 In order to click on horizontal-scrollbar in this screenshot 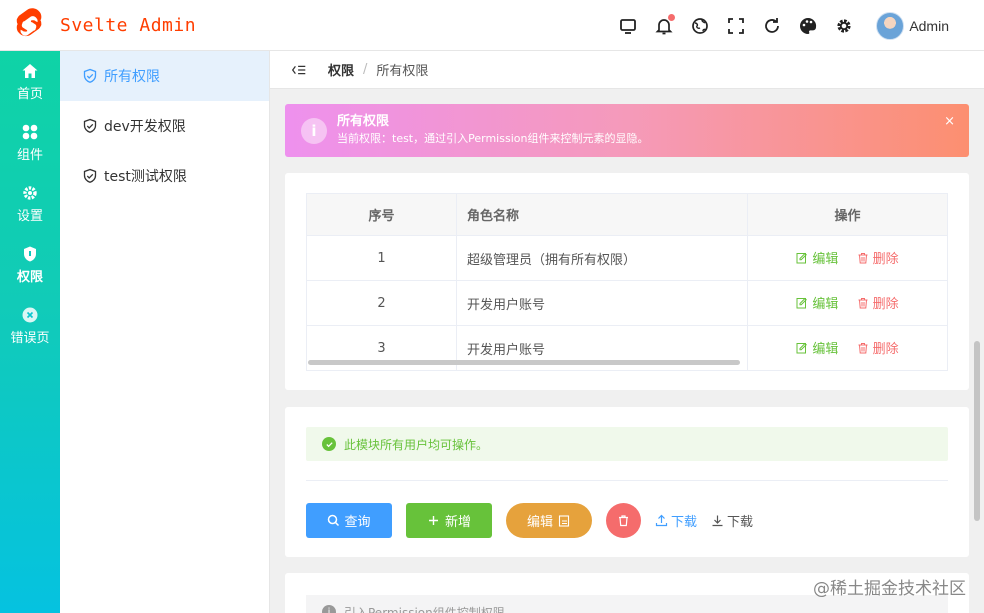, I will do `click(524, 362)`.